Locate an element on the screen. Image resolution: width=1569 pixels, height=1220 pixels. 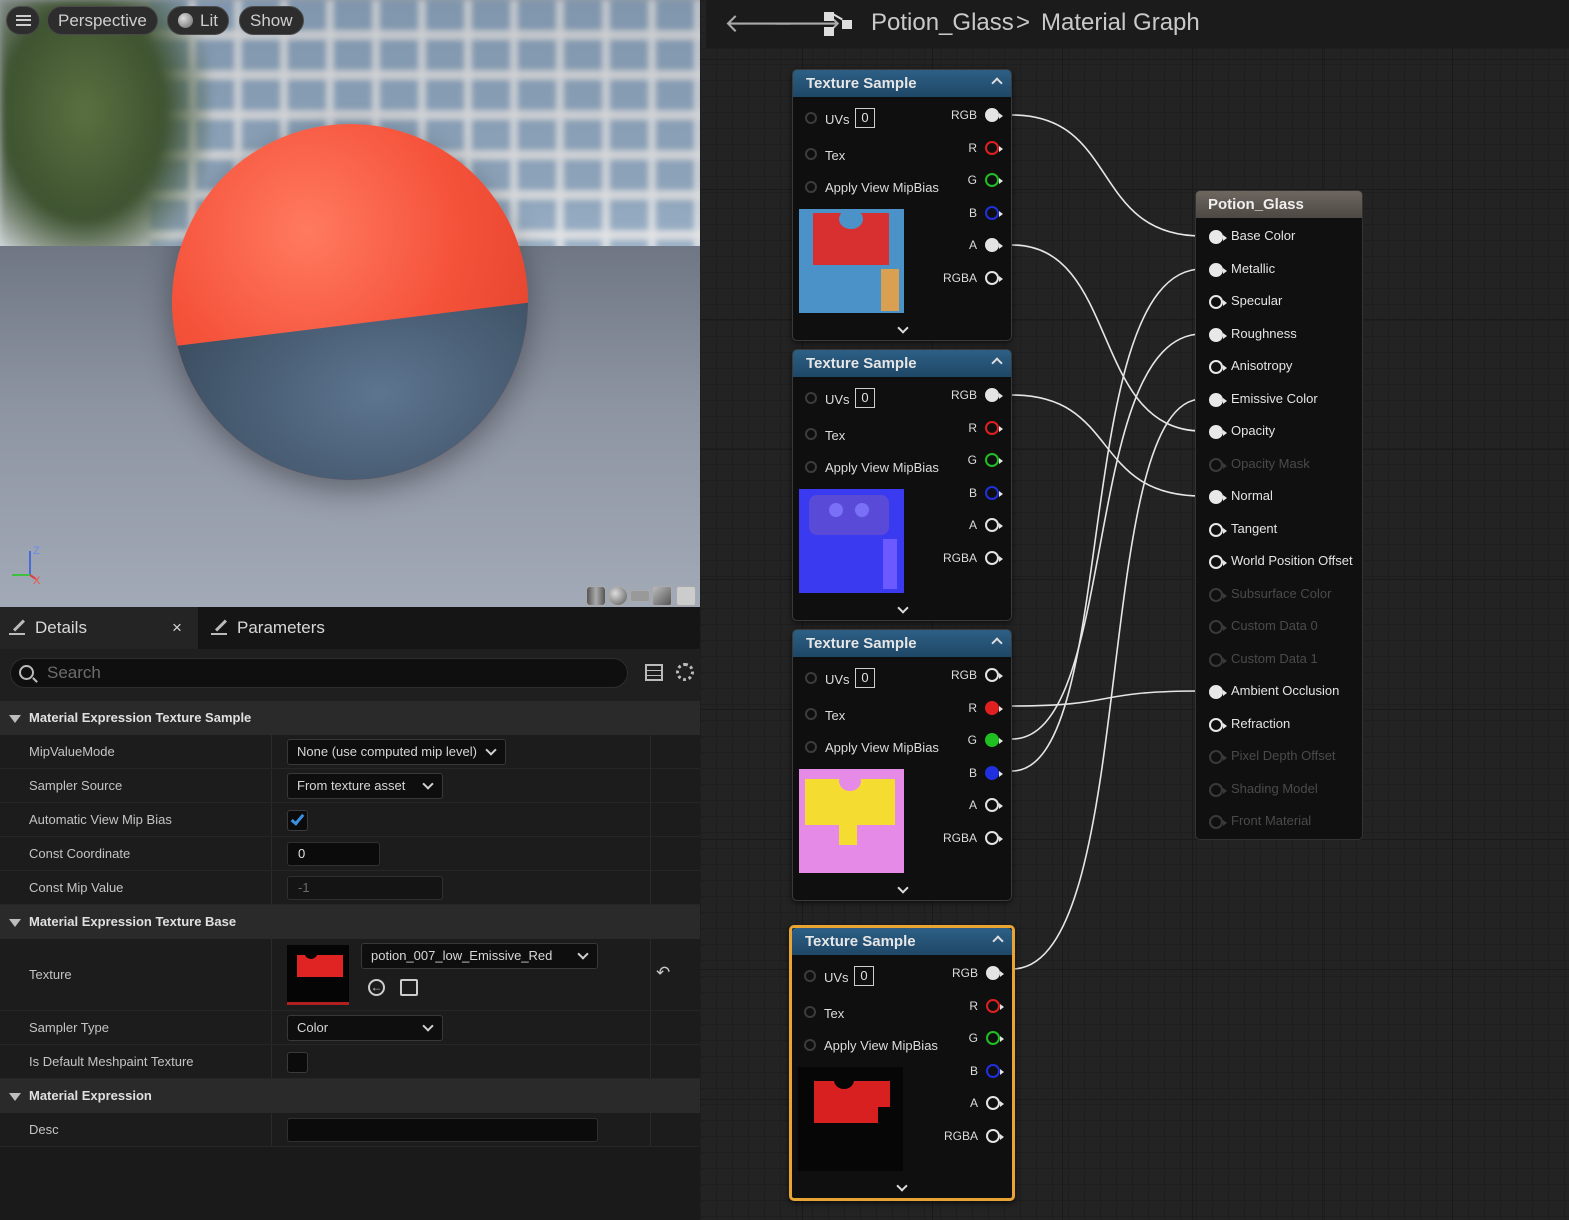
const-coordinate-input: 0 is located at coordinates (333, 854).